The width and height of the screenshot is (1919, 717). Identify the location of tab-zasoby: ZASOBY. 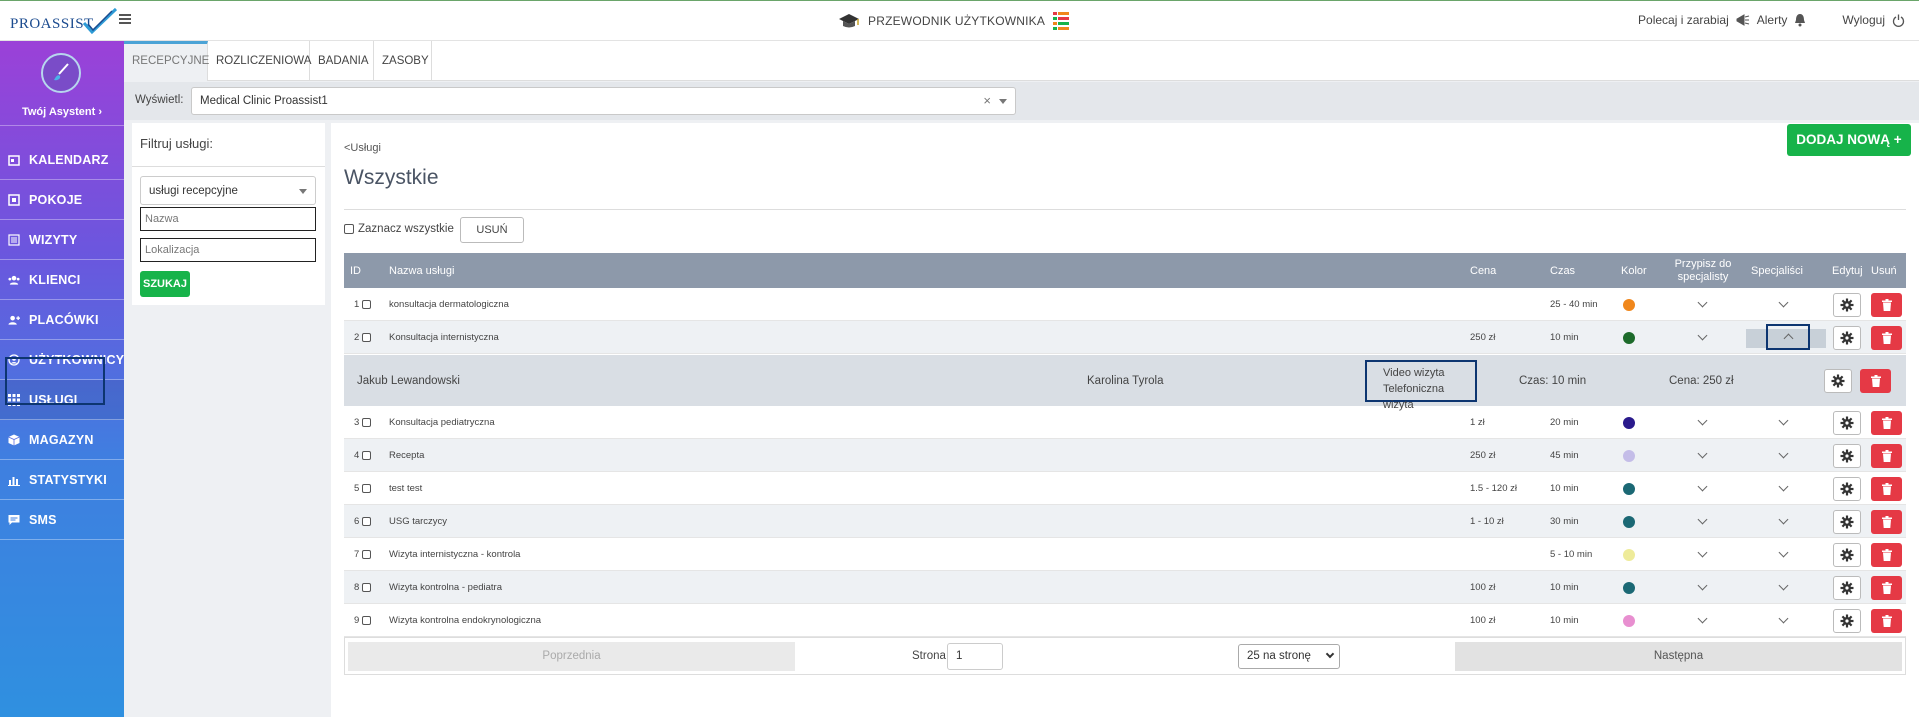
(403, 61).